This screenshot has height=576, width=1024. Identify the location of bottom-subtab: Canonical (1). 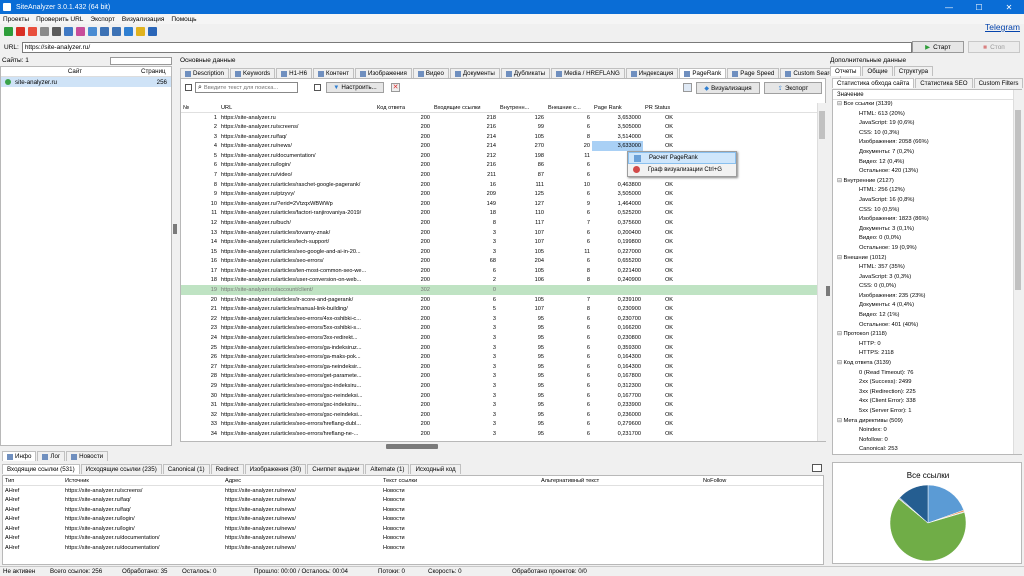
(186, 469).